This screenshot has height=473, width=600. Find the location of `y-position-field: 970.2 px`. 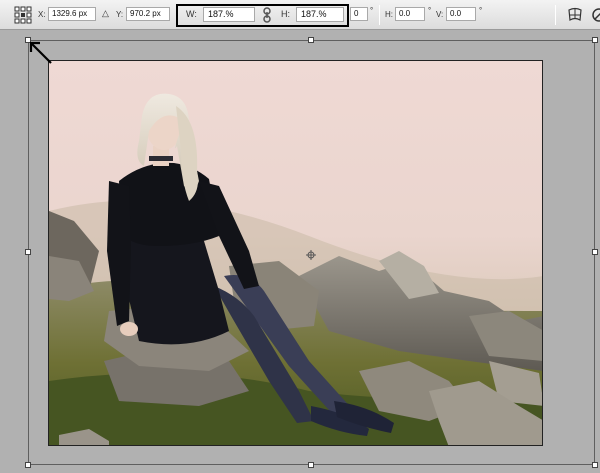

y-position-field: 970.2 px is located at coordinates (148, 14).